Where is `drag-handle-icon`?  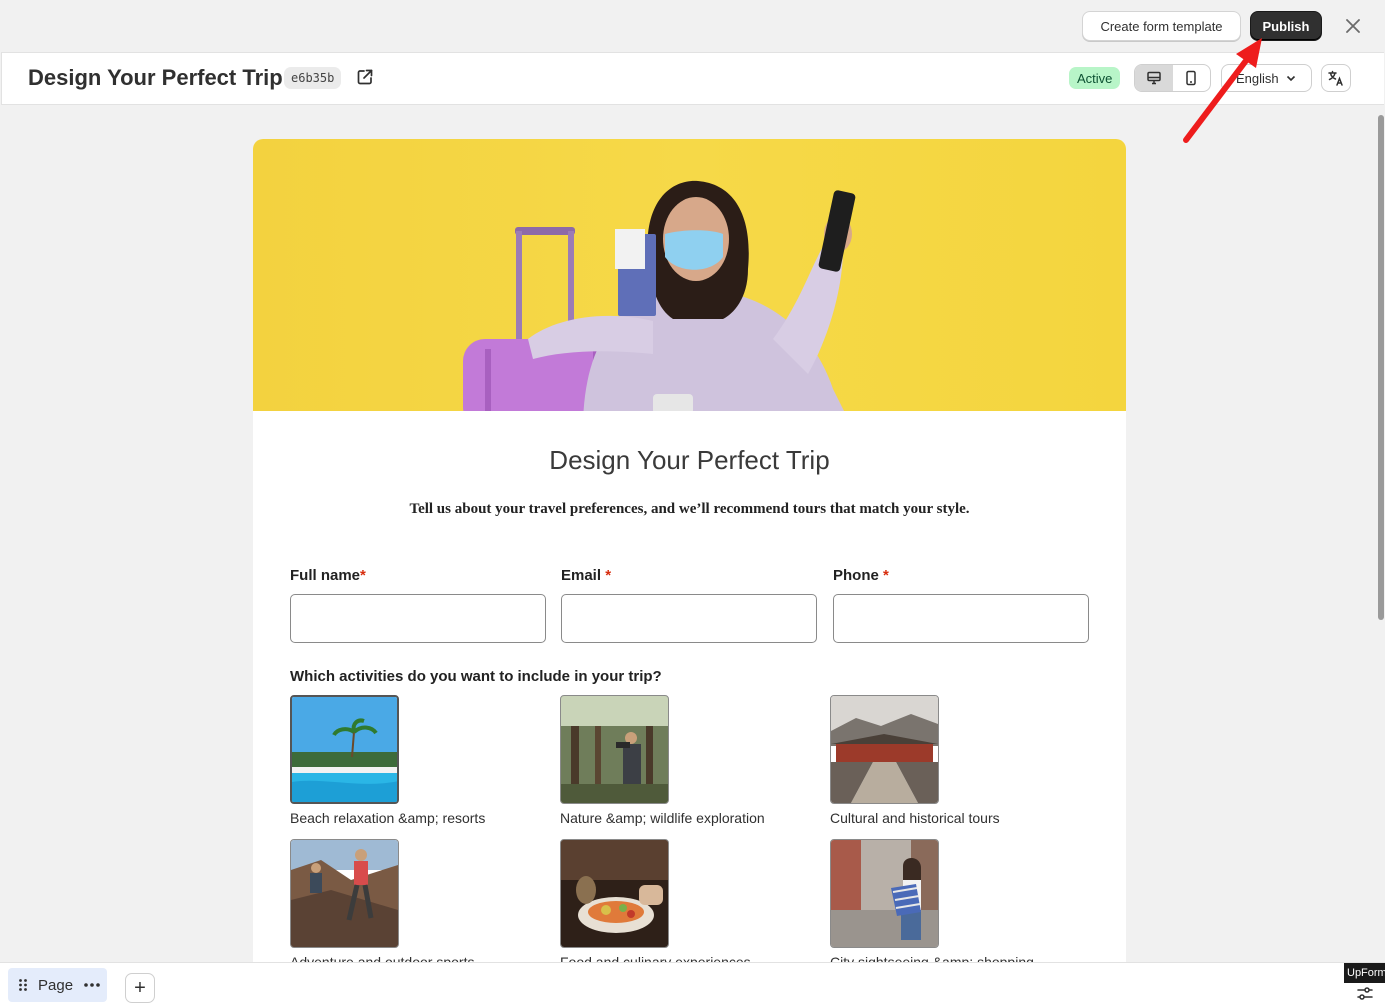
drag-handle-icon is located at coordinates (23, 985).